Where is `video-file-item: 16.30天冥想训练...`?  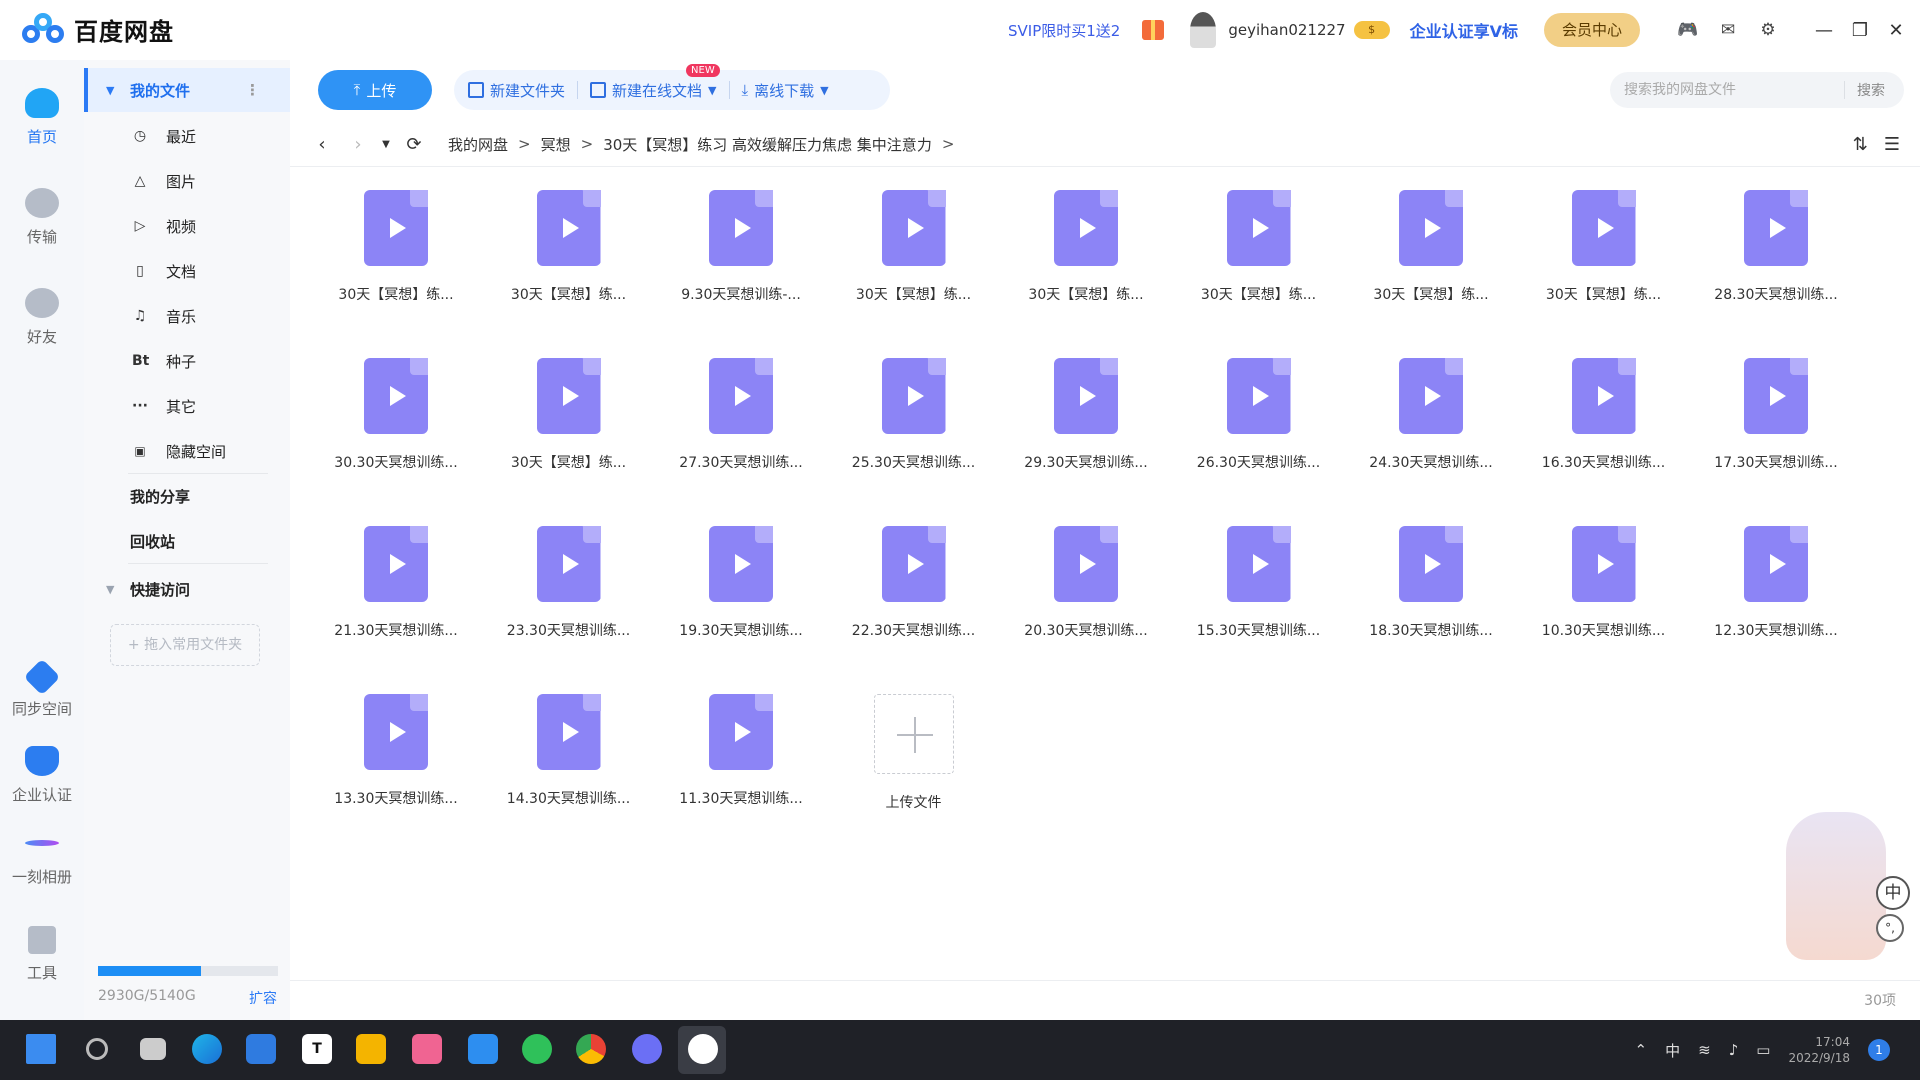 video-file-item: 16.30天冥想训练... is located at coordinates (1604, 428).